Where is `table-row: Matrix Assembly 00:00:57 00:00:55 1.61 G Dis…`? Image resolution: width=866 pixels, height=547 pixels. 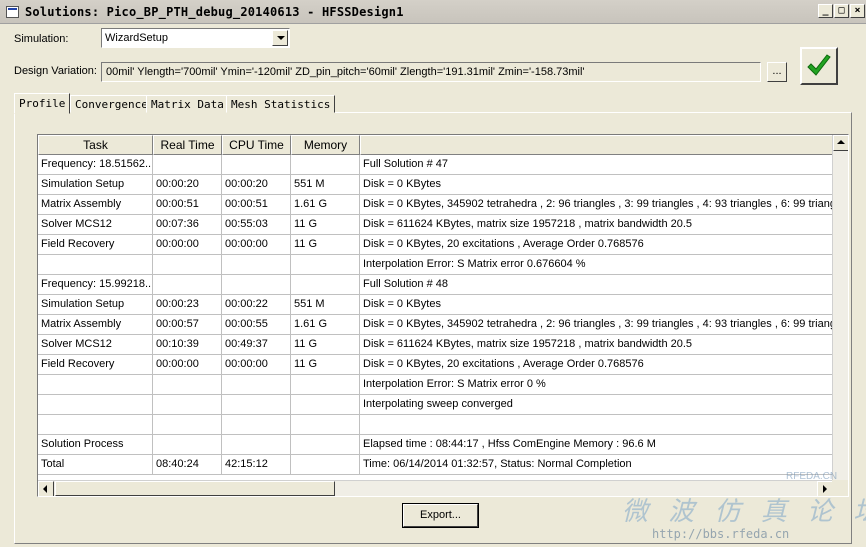 table-row: Matrix Assembly 00:00:57 00:00:55 1.61 G Dis… is located at coordinates (435, 325).